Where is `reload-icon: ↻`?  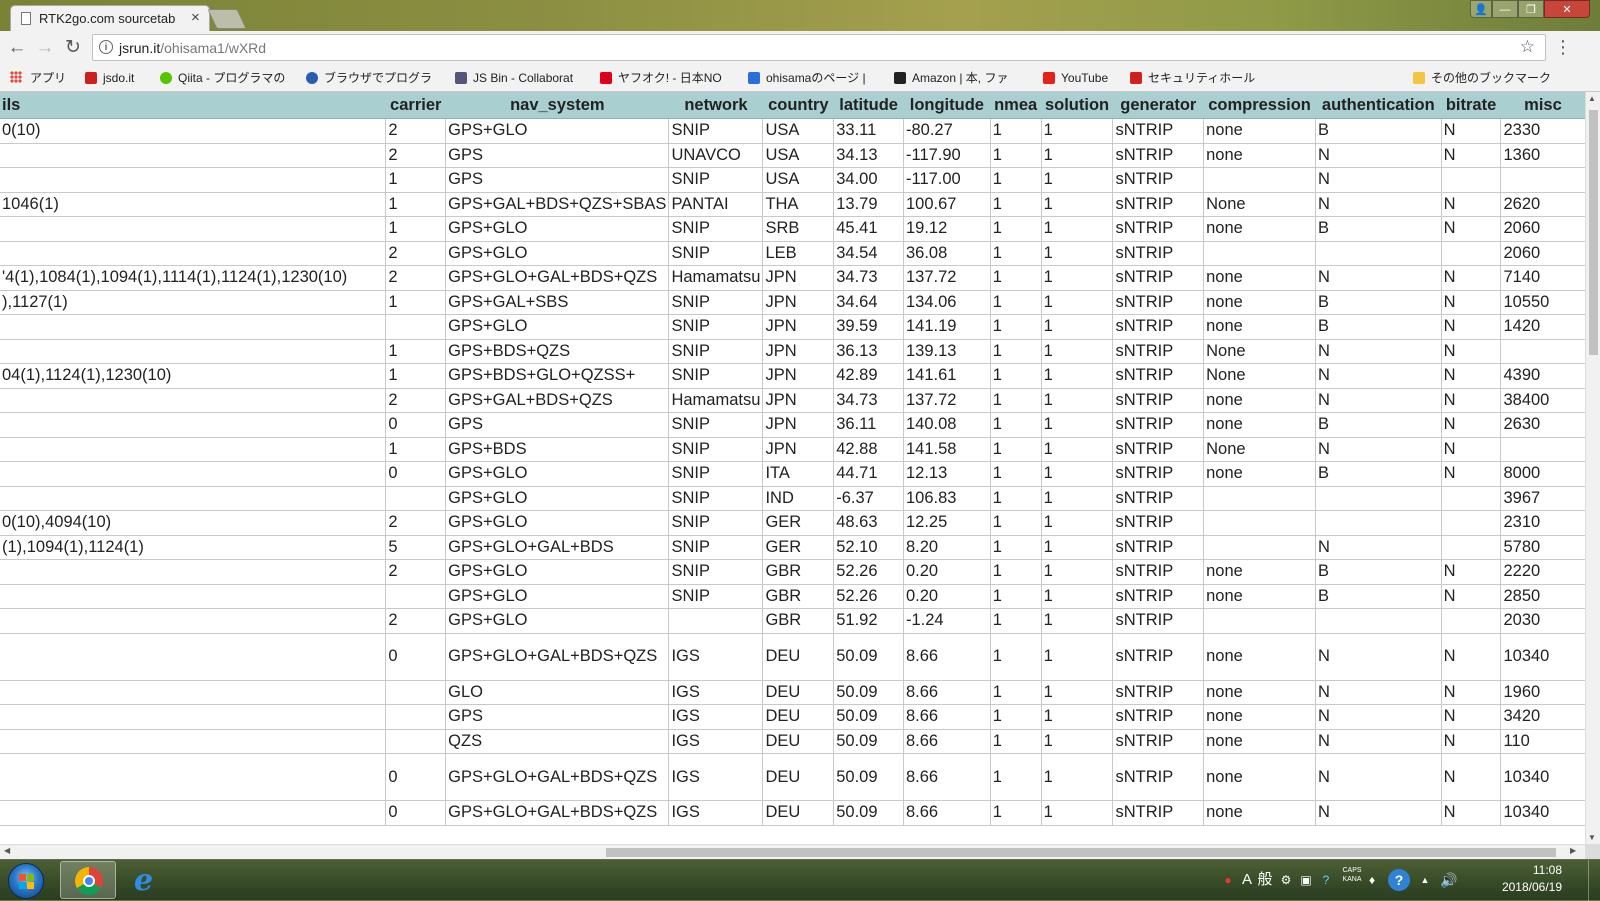
reload-icon: ↻ is located at coordinates (73, 48).